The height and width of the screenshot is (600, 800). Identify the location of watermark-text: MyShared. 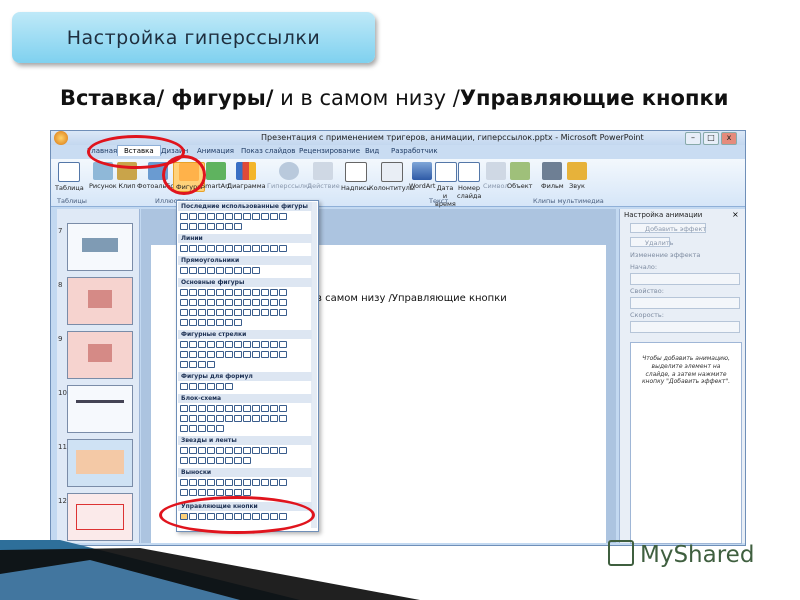
(697, 555).